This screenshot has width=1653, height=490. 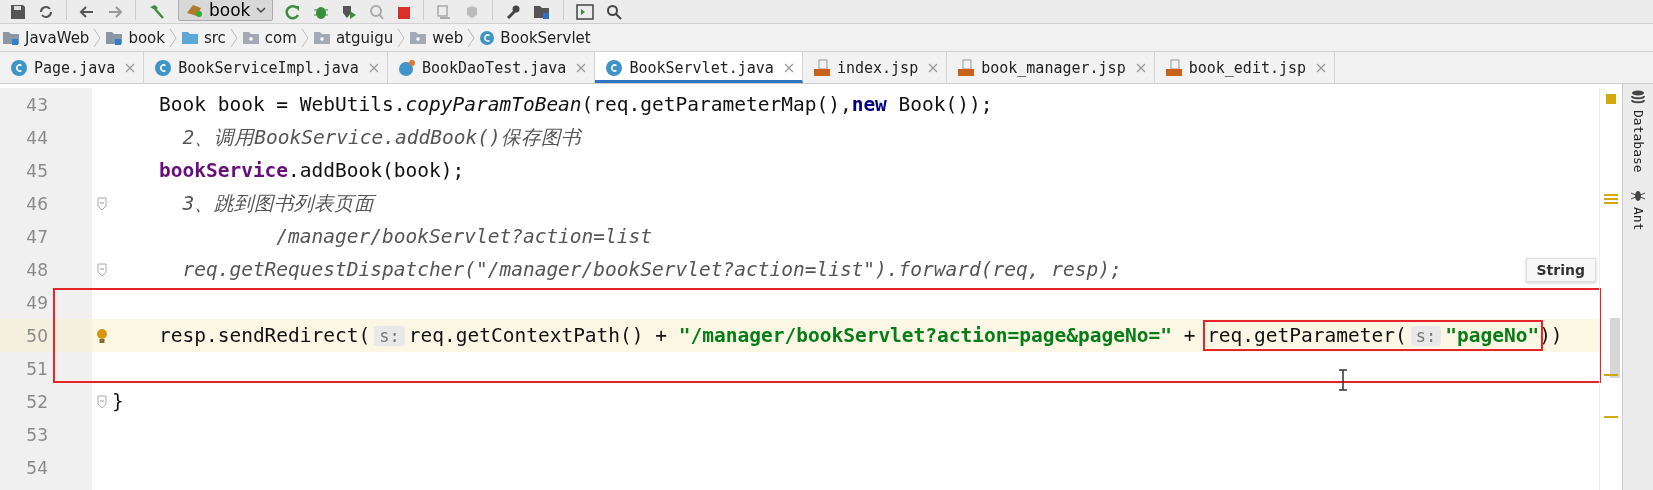 I want to click on code-text: }, so click(x=118, y=401).